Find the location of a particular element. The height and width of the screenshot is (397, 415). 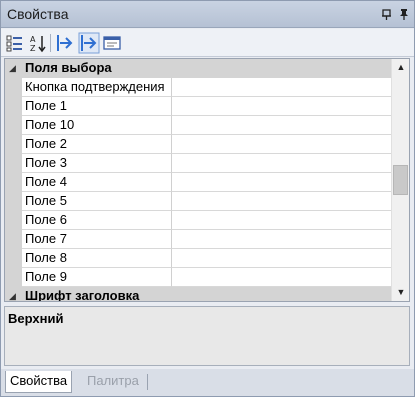

expand-icon is located at coordinates (65, 43).